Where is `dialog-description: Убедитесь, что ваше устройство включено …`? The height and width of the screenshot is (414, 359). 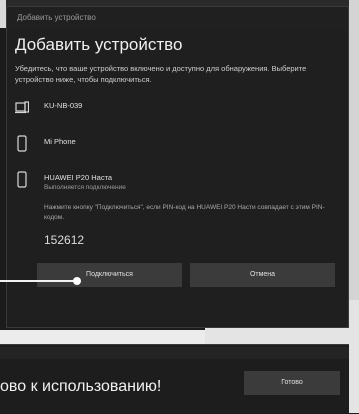 dialog-description: Убедитесь, что ваше устройство включено … is located at coordinates (161, 74).